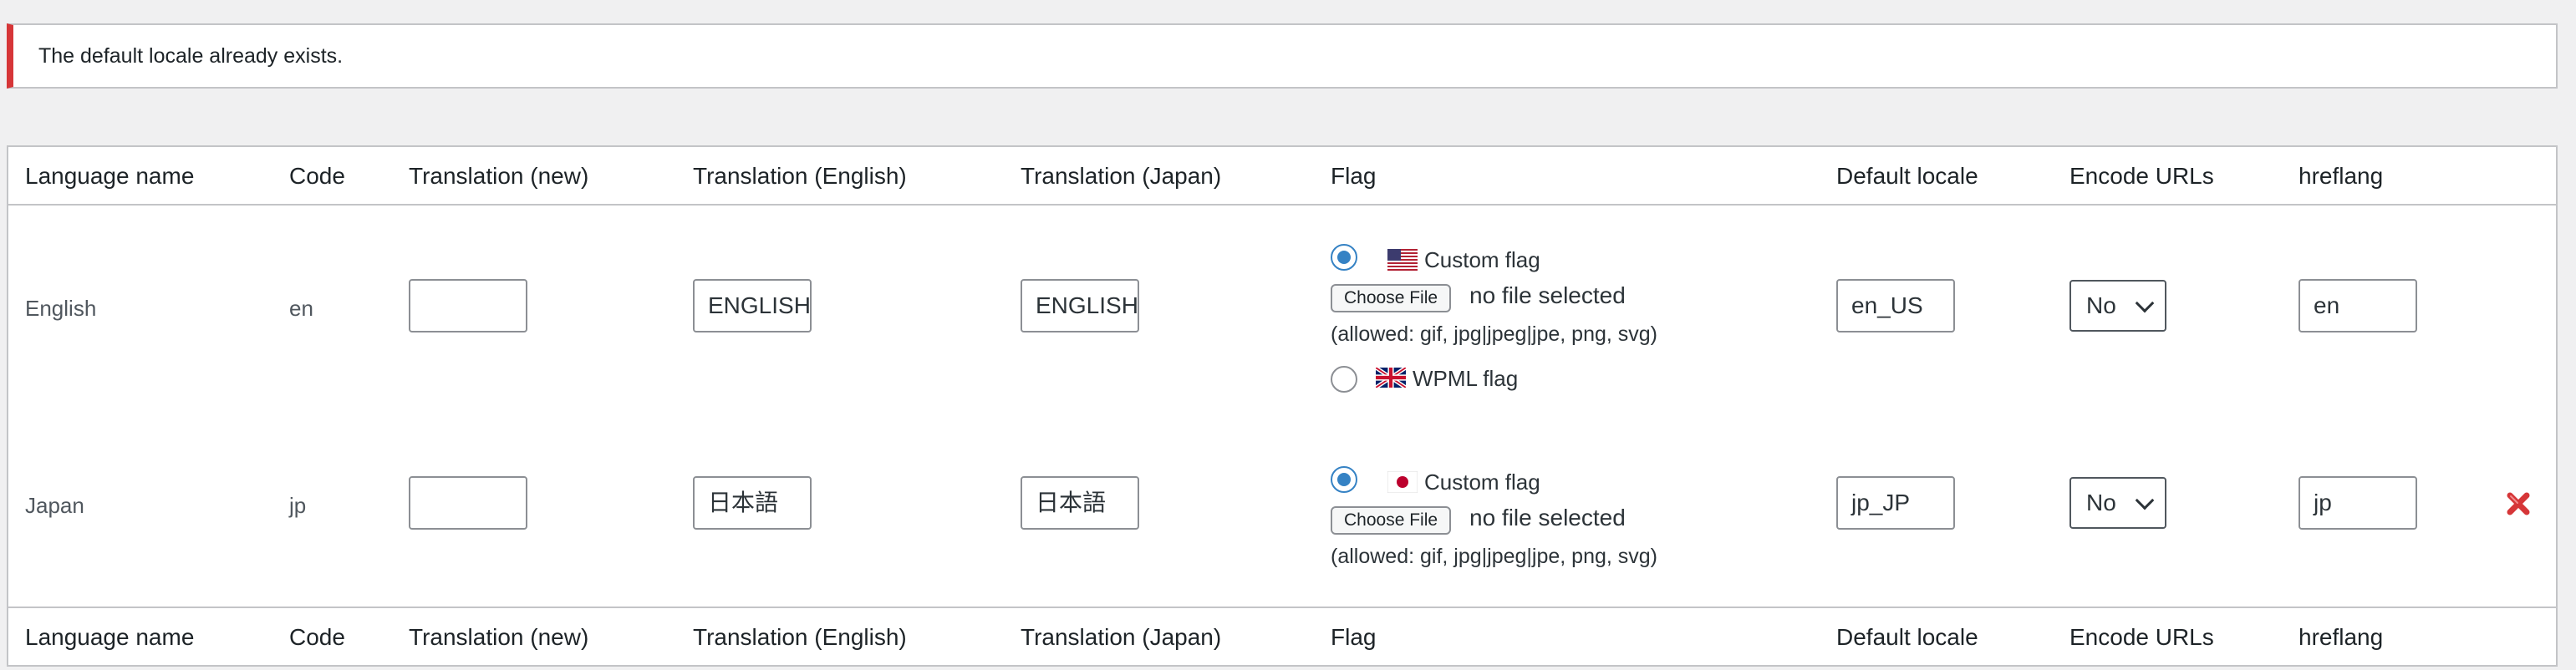 This screenshot has width=2576, height=670. Describe the element at coordinates (1391, 378) in the screenshot. I see `uk-flag-icon` at that location.